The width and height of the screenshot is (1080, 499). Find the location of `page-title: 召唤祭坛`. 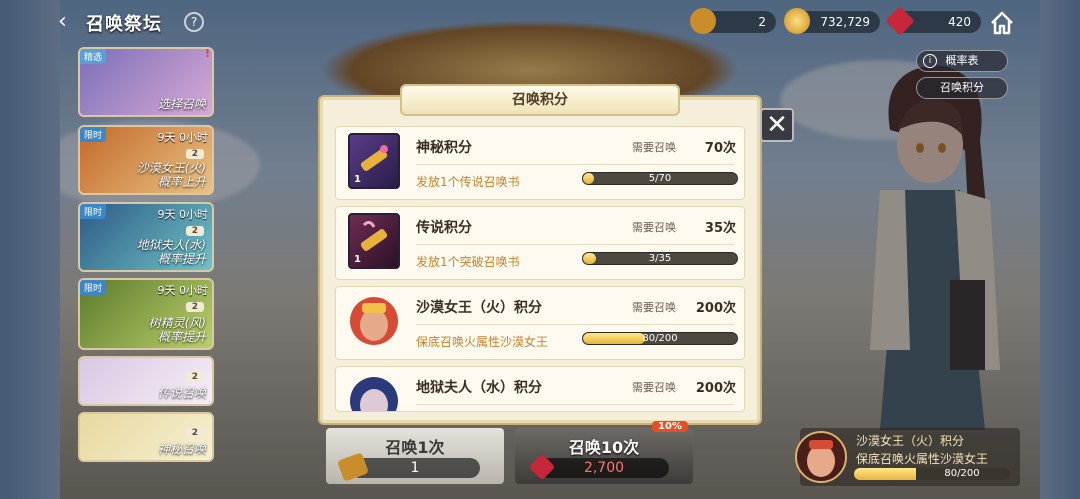

page-title: 召唤祭坛 is located at coordinates (124, 24).